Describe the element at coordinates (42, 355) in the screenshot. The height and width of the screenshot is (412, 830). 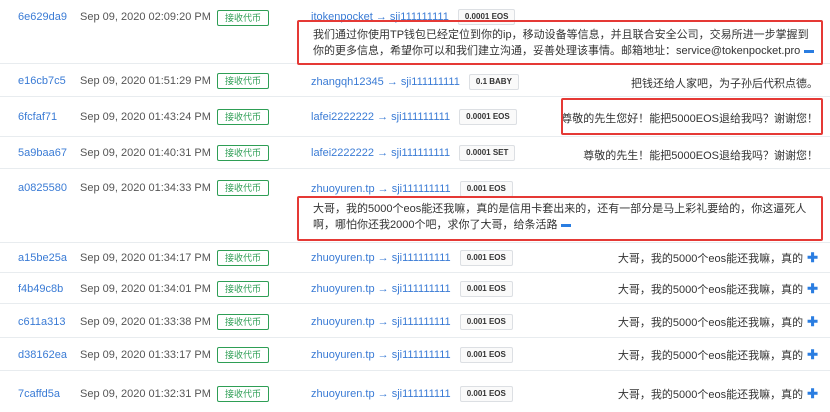
I see `tx-hash-link: d38162ea` at that location.